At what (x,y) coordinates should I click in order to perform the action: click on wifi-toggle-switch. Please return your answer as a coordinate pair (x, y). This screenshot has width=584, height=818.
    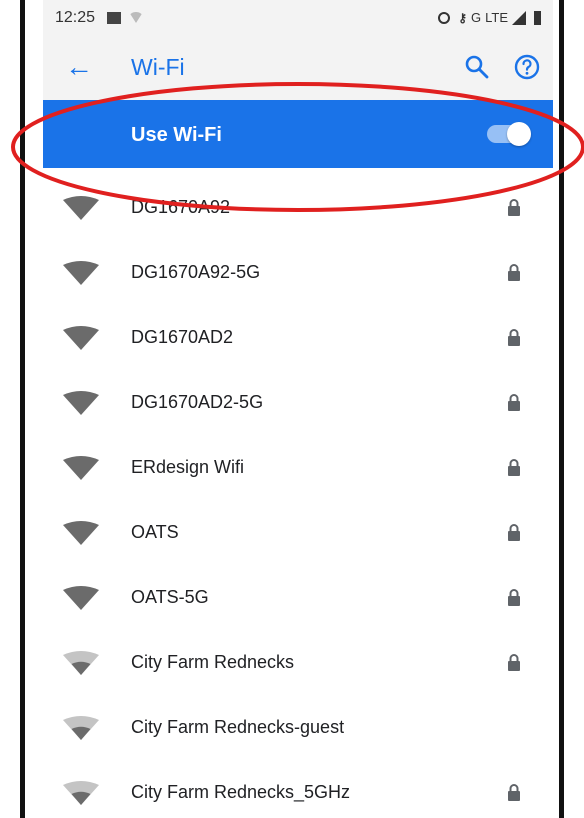
    Looking at the image, I should click on (509, 134).